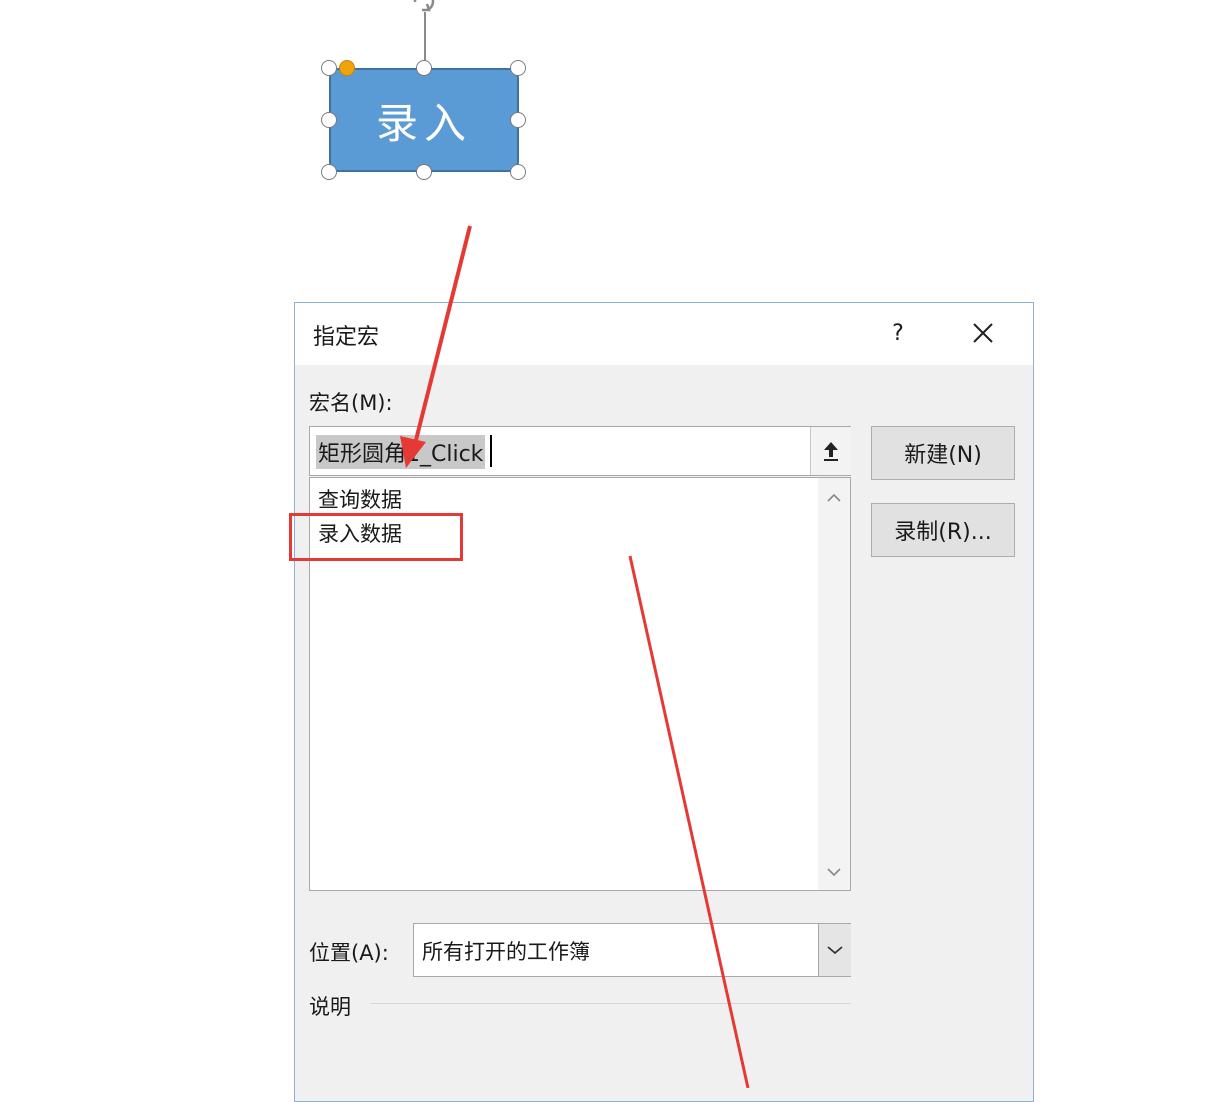  I want to click on resize-handle-top-left, so click(329, 68).